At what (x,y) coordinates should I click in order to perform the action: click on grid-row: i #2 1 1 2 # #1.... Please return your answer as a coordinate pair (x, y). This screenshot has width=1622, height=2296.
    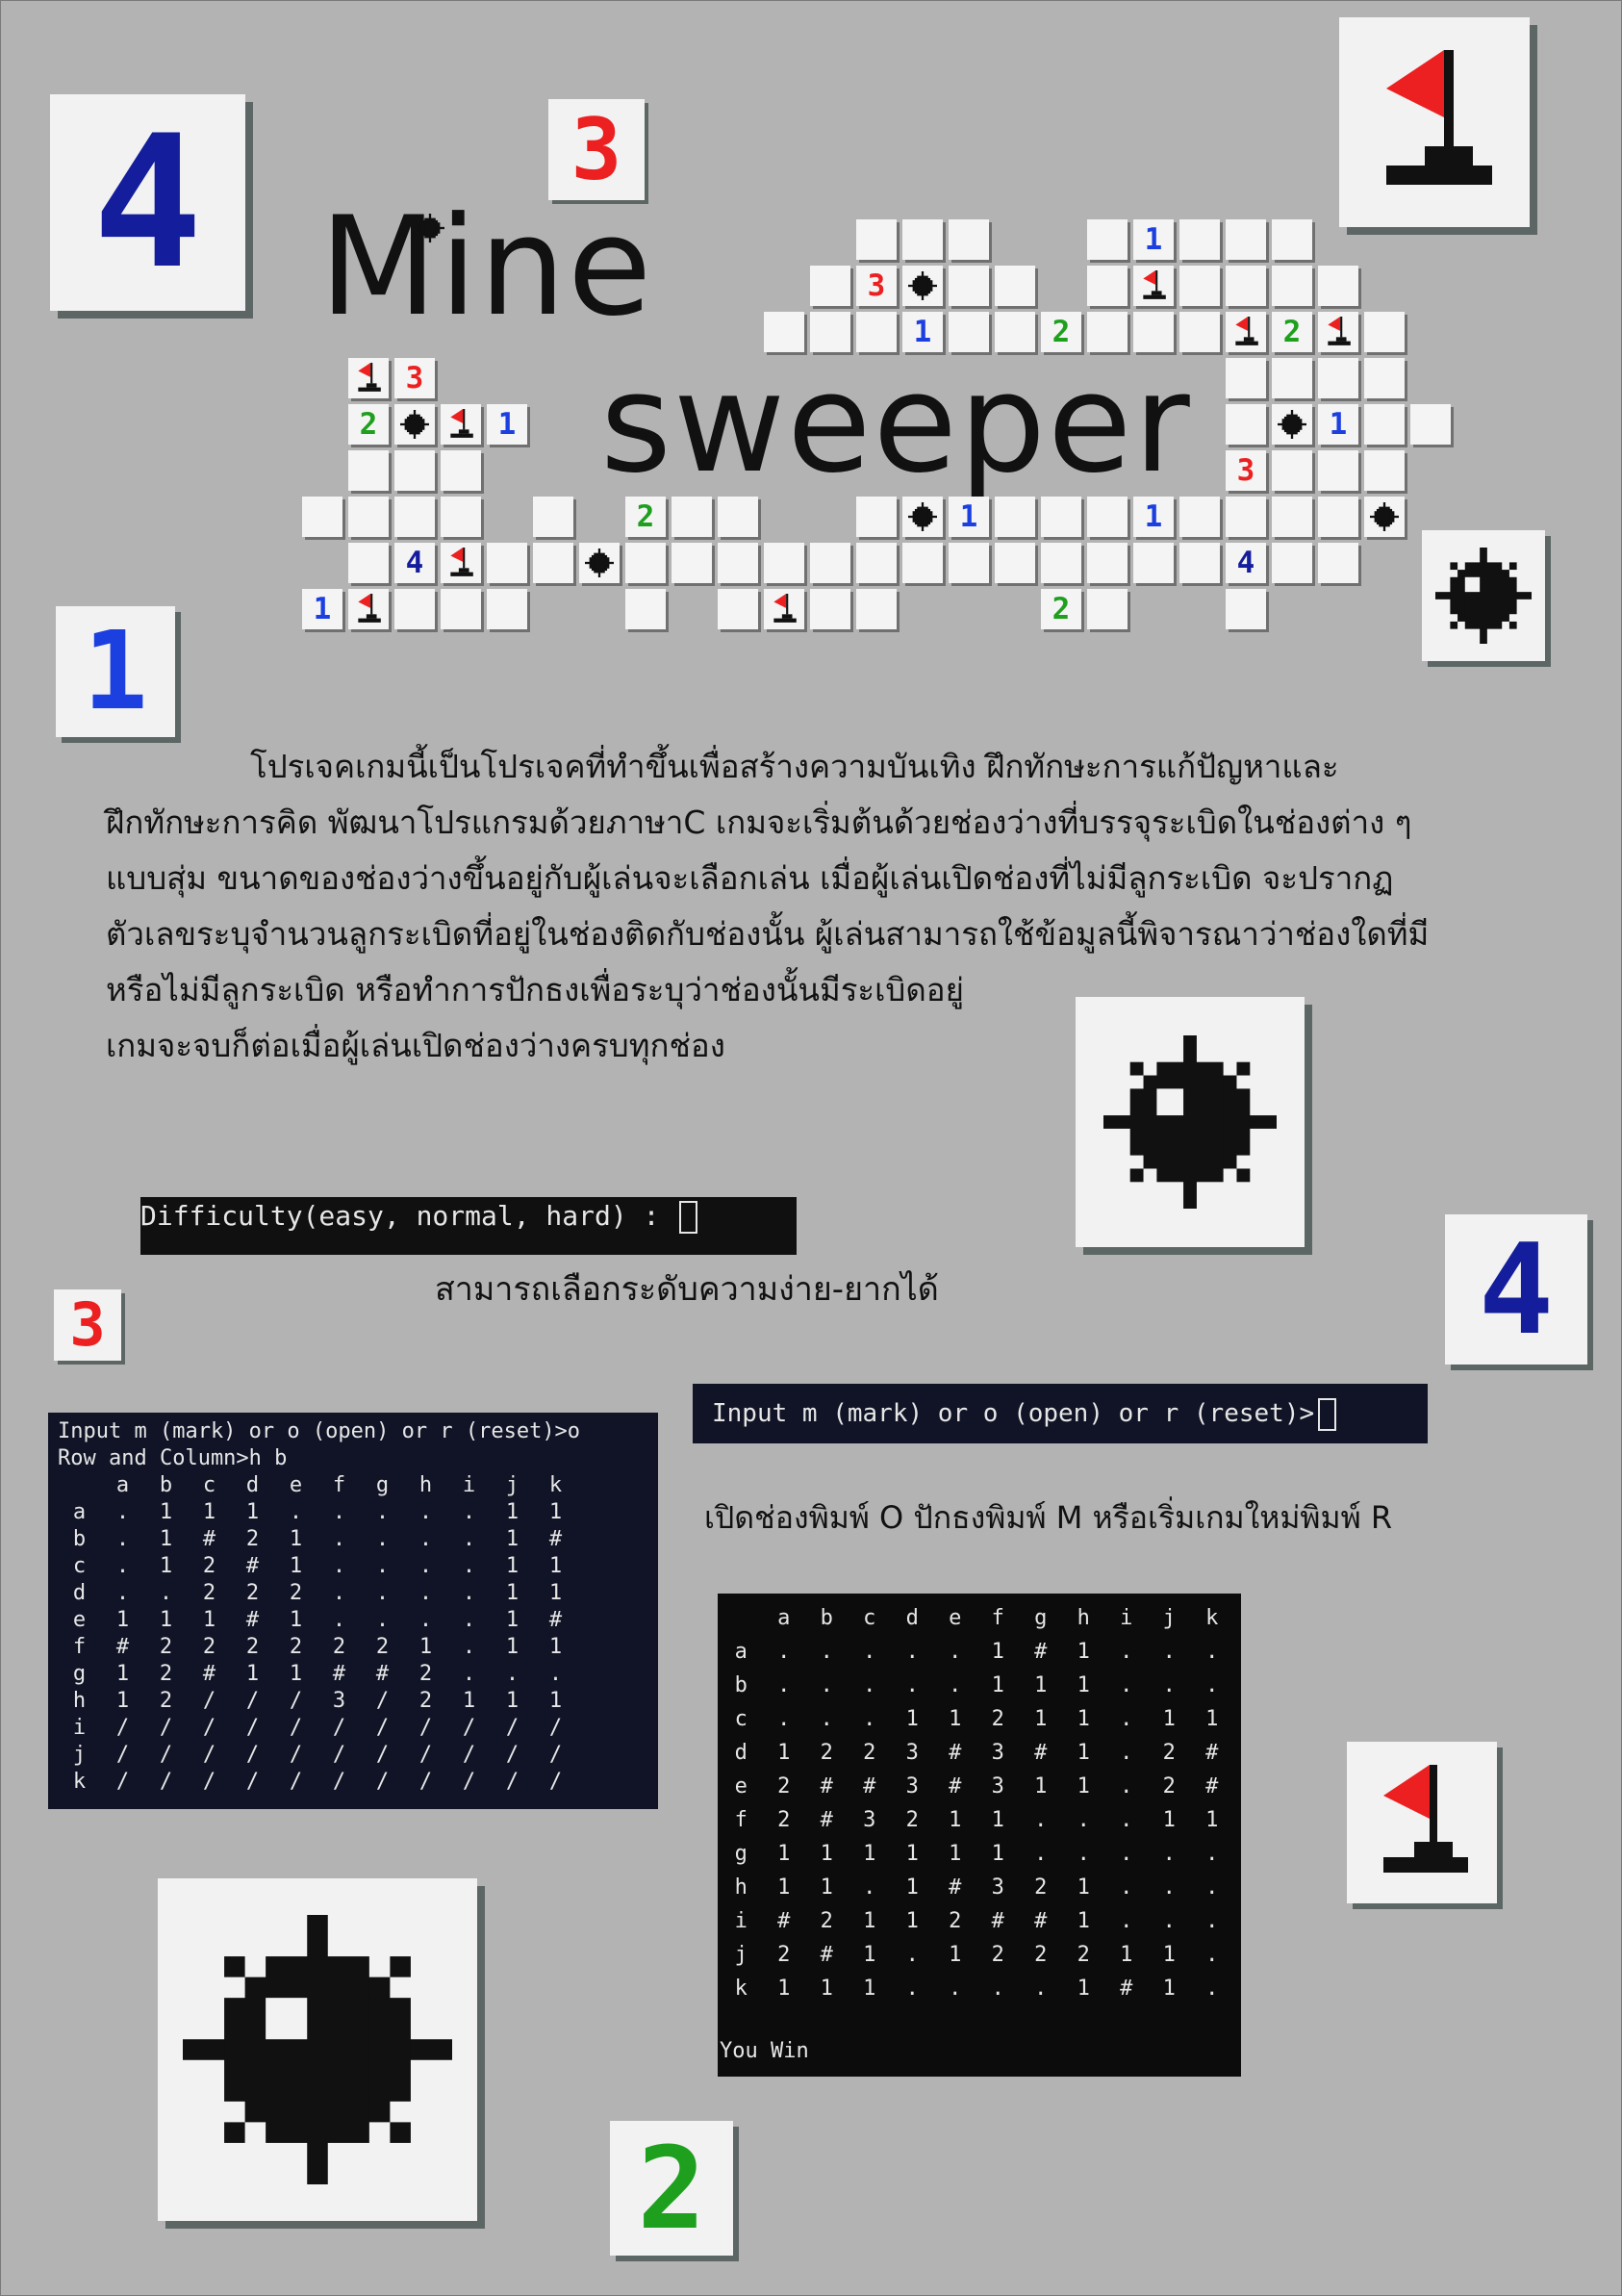
    Looking at the image, I should click on (977, 1921).